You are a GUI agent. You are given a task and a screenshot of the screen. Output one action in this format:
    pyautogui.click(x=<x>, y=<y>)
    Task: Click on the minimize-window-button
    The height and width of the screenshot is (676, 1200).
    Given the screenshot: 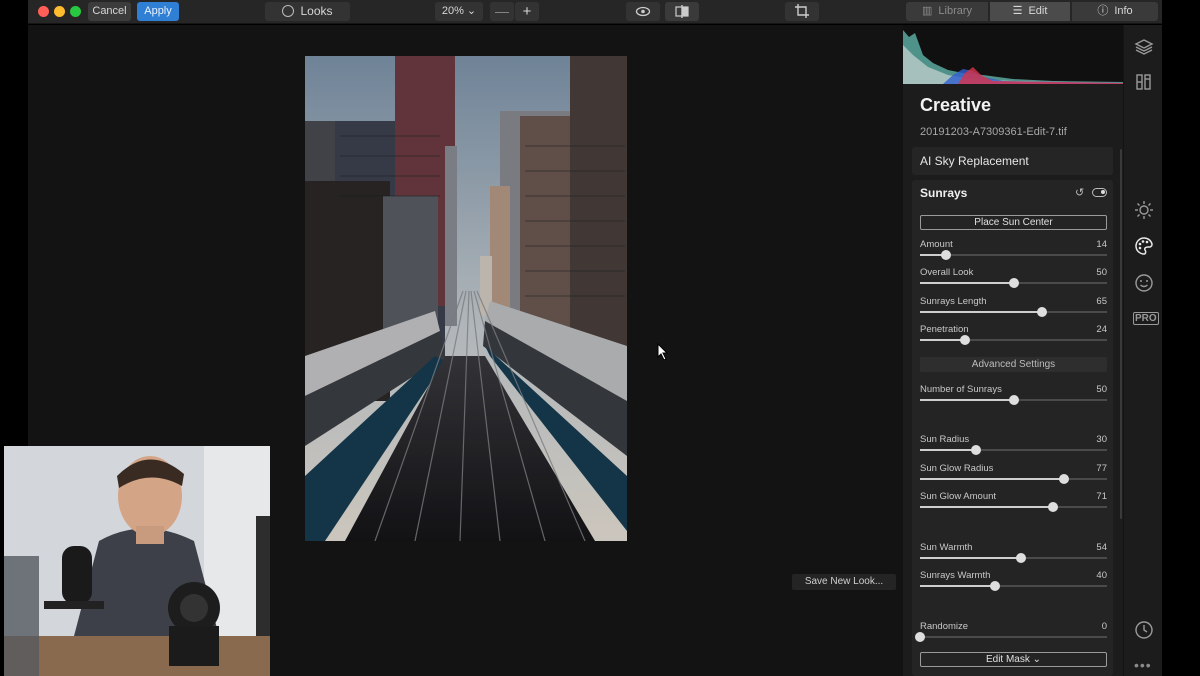 What is the action you would take?
    pyautogui.click(x=59, y=11)
    